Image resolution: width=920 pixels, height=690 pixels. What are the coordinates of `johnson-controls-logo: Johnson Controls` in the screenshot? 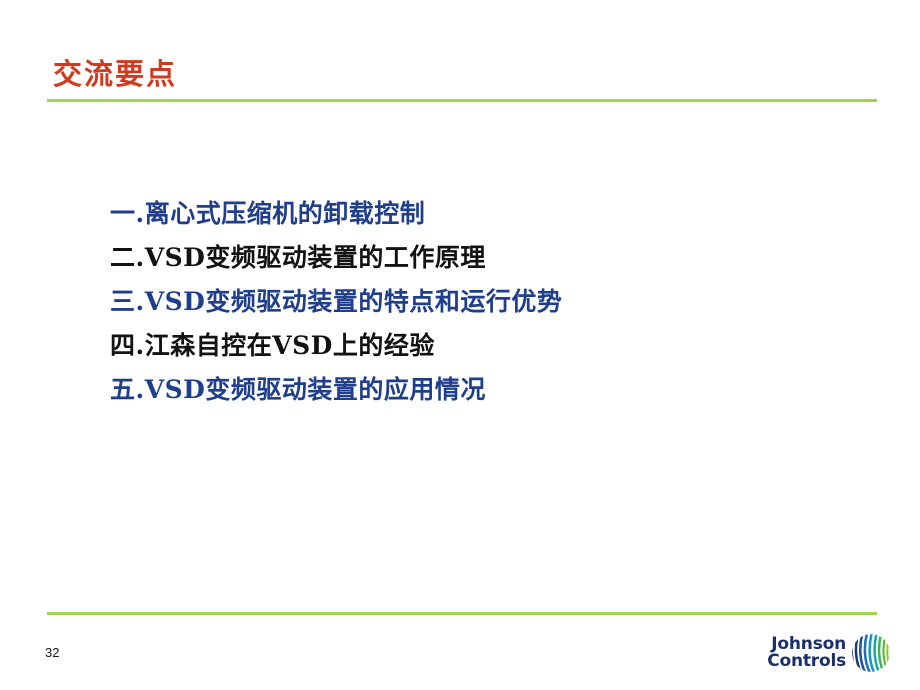 It's located at (822, 653).